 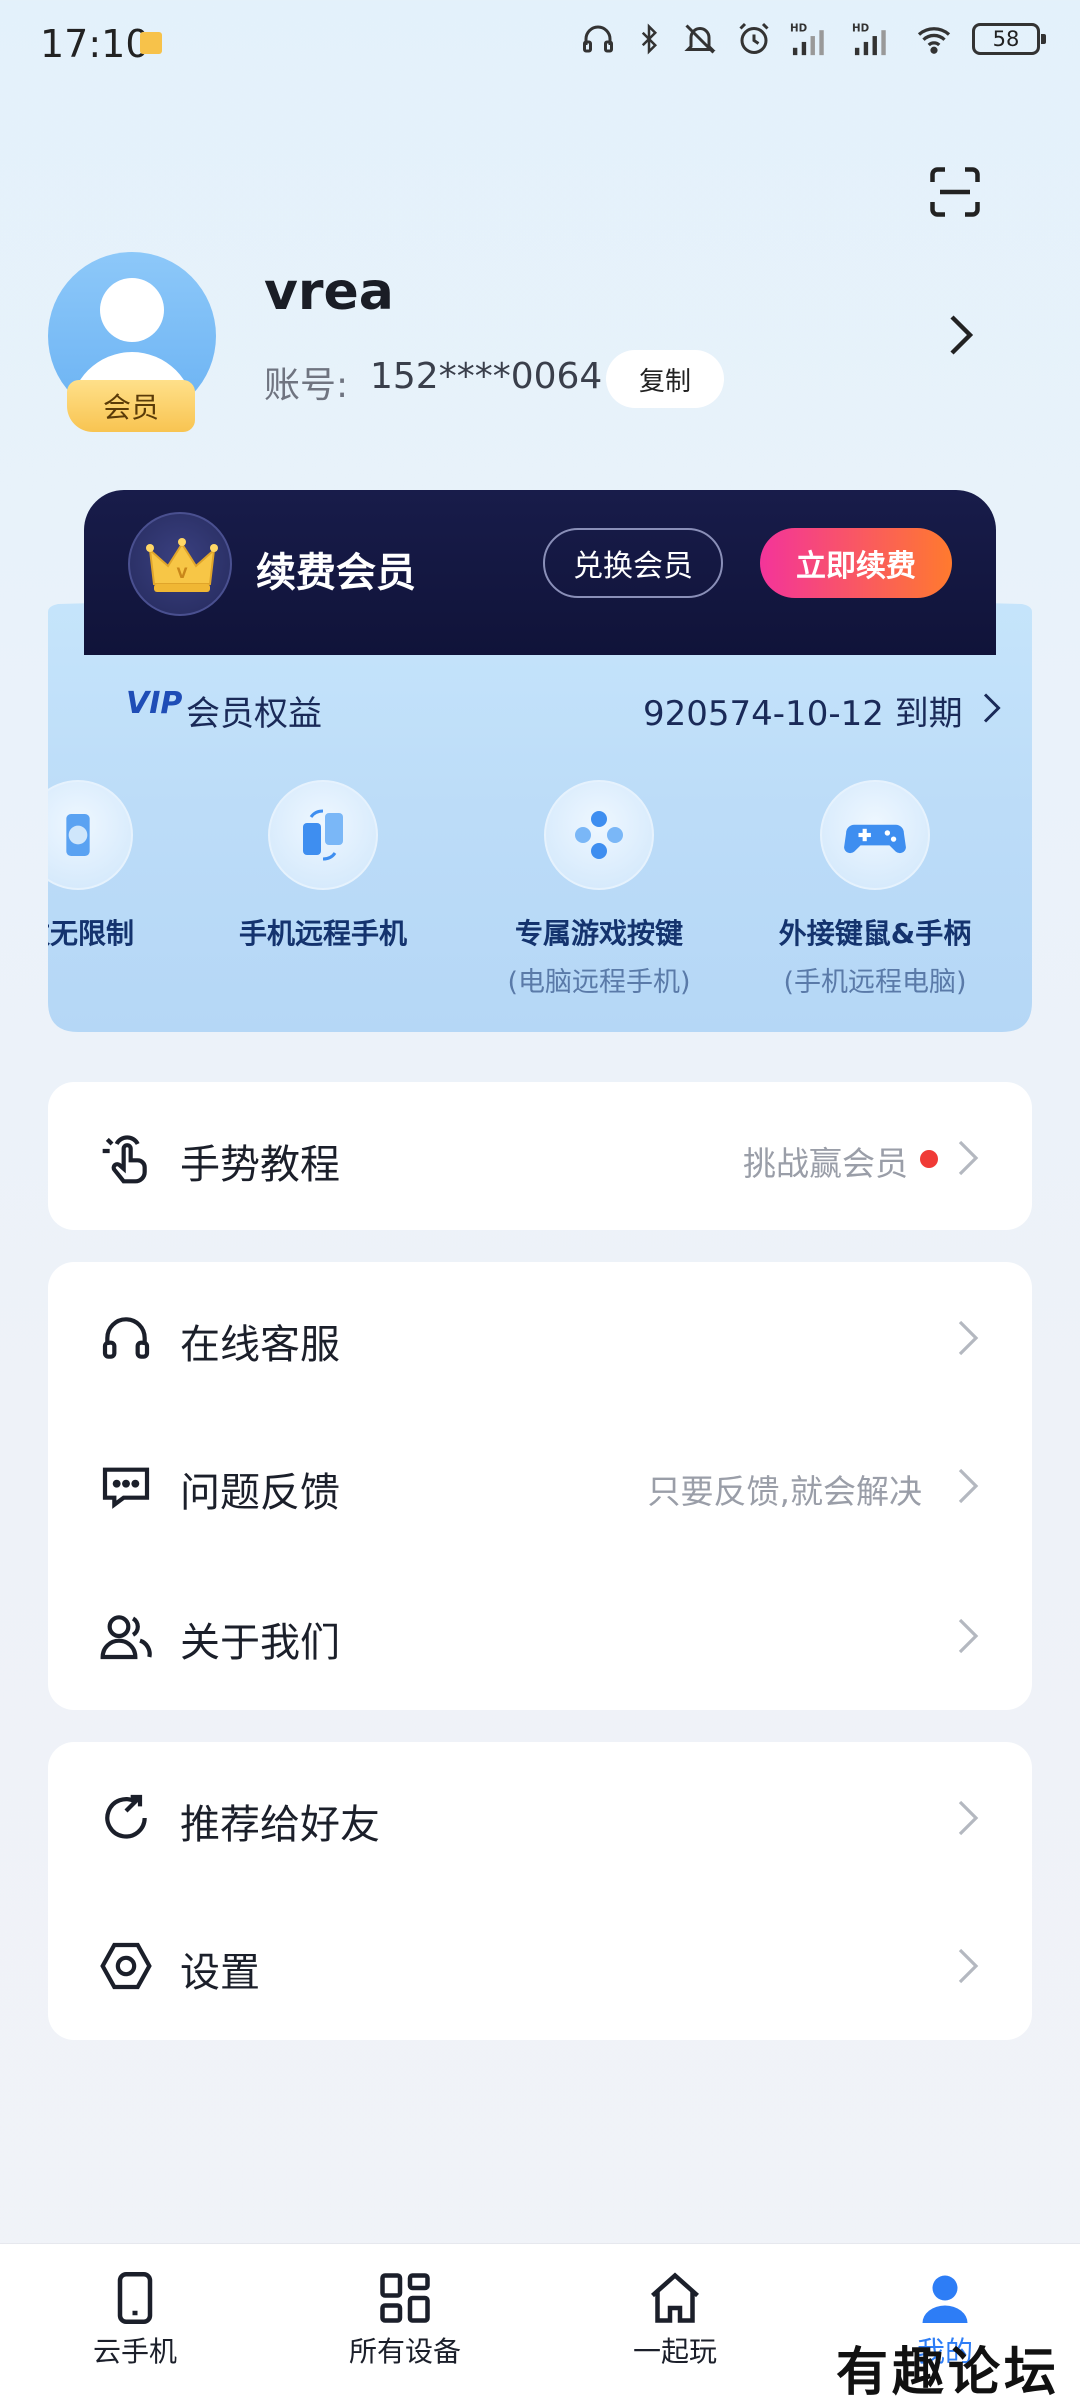 I want to click on benefit-item: 手机远程手机, so click(x=323, y=866).